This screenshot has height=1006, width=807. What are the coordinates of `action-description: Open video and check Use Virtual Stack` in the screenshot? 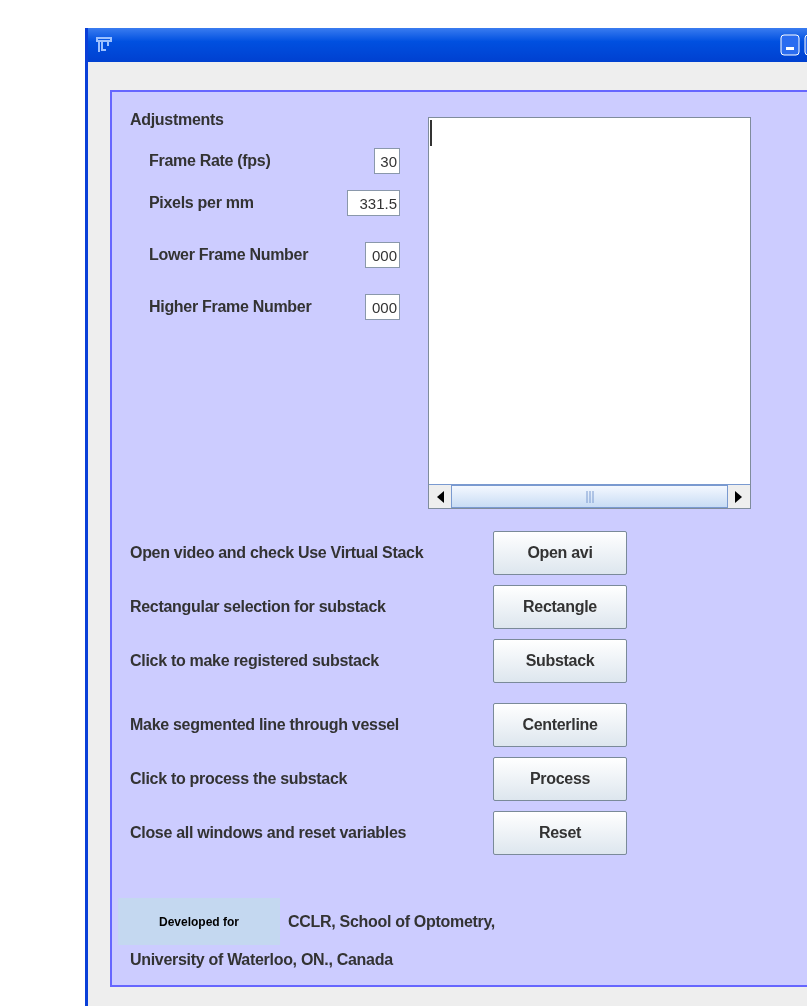 It's located at (277, 553).